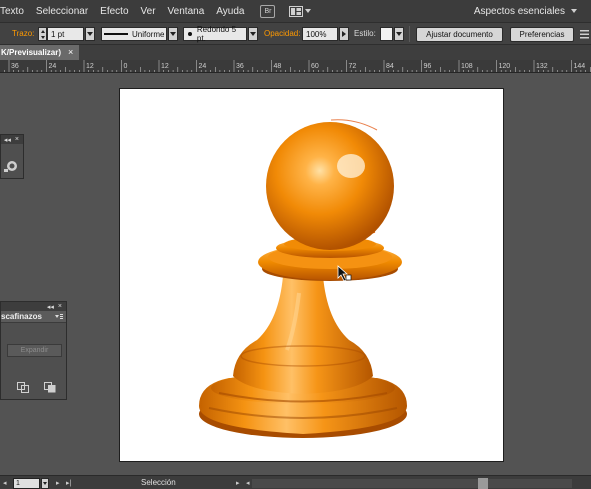 The image size is (591, 489). Describe the element at coordinates (45, 483) in the screenshot. I see `artboard-dropdown` at that location.